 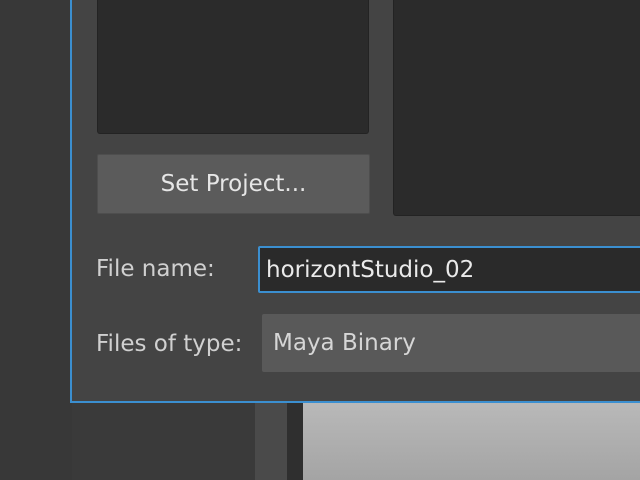 What do you see at coordinates (169, 344) in the screenshot?
I see `files-of-type-label: Files of type:` at bounding box center [169, 344].